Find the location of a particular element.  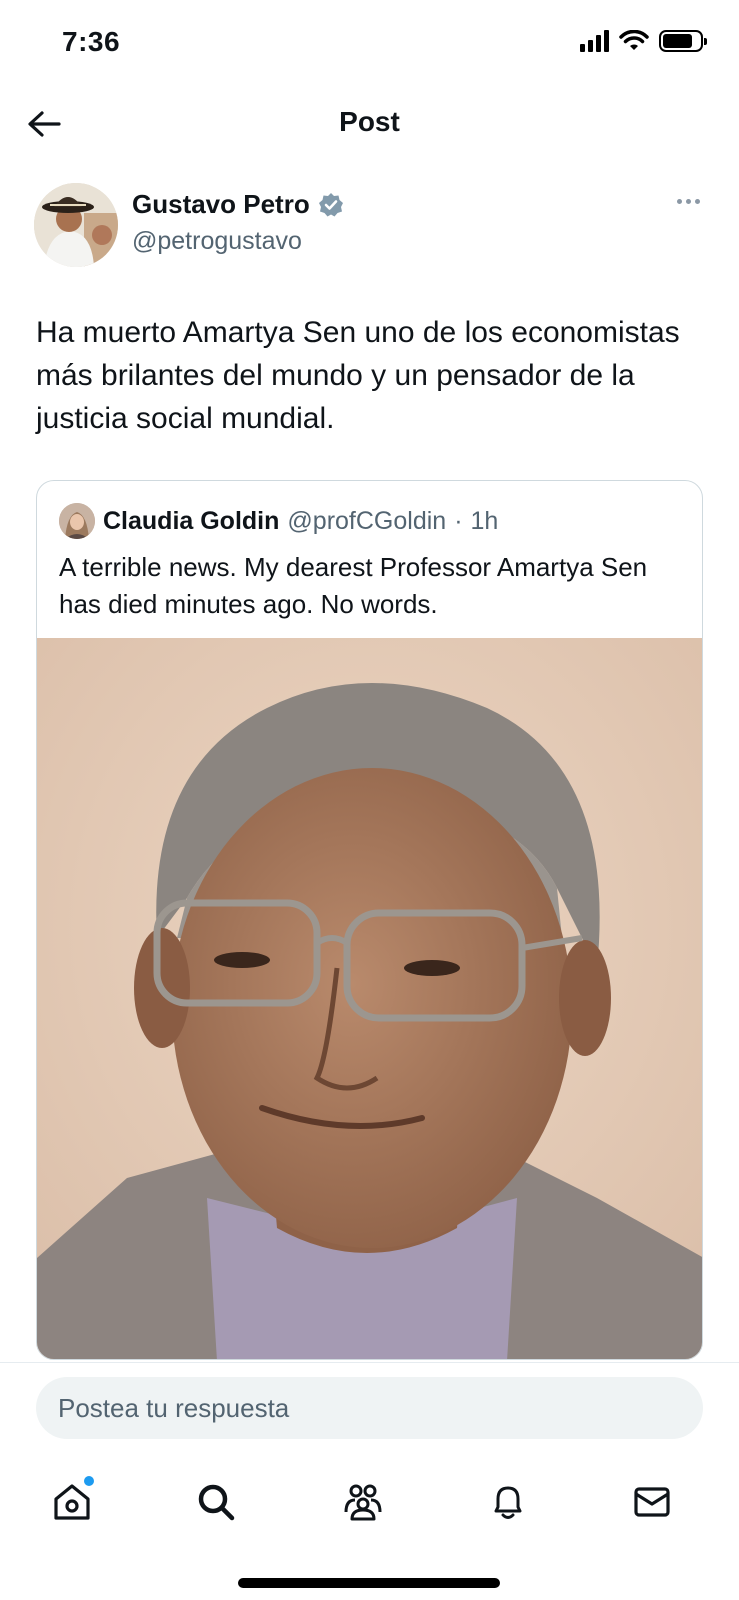

author-name: Gustavo Petro is located at coordinates (221, 204).